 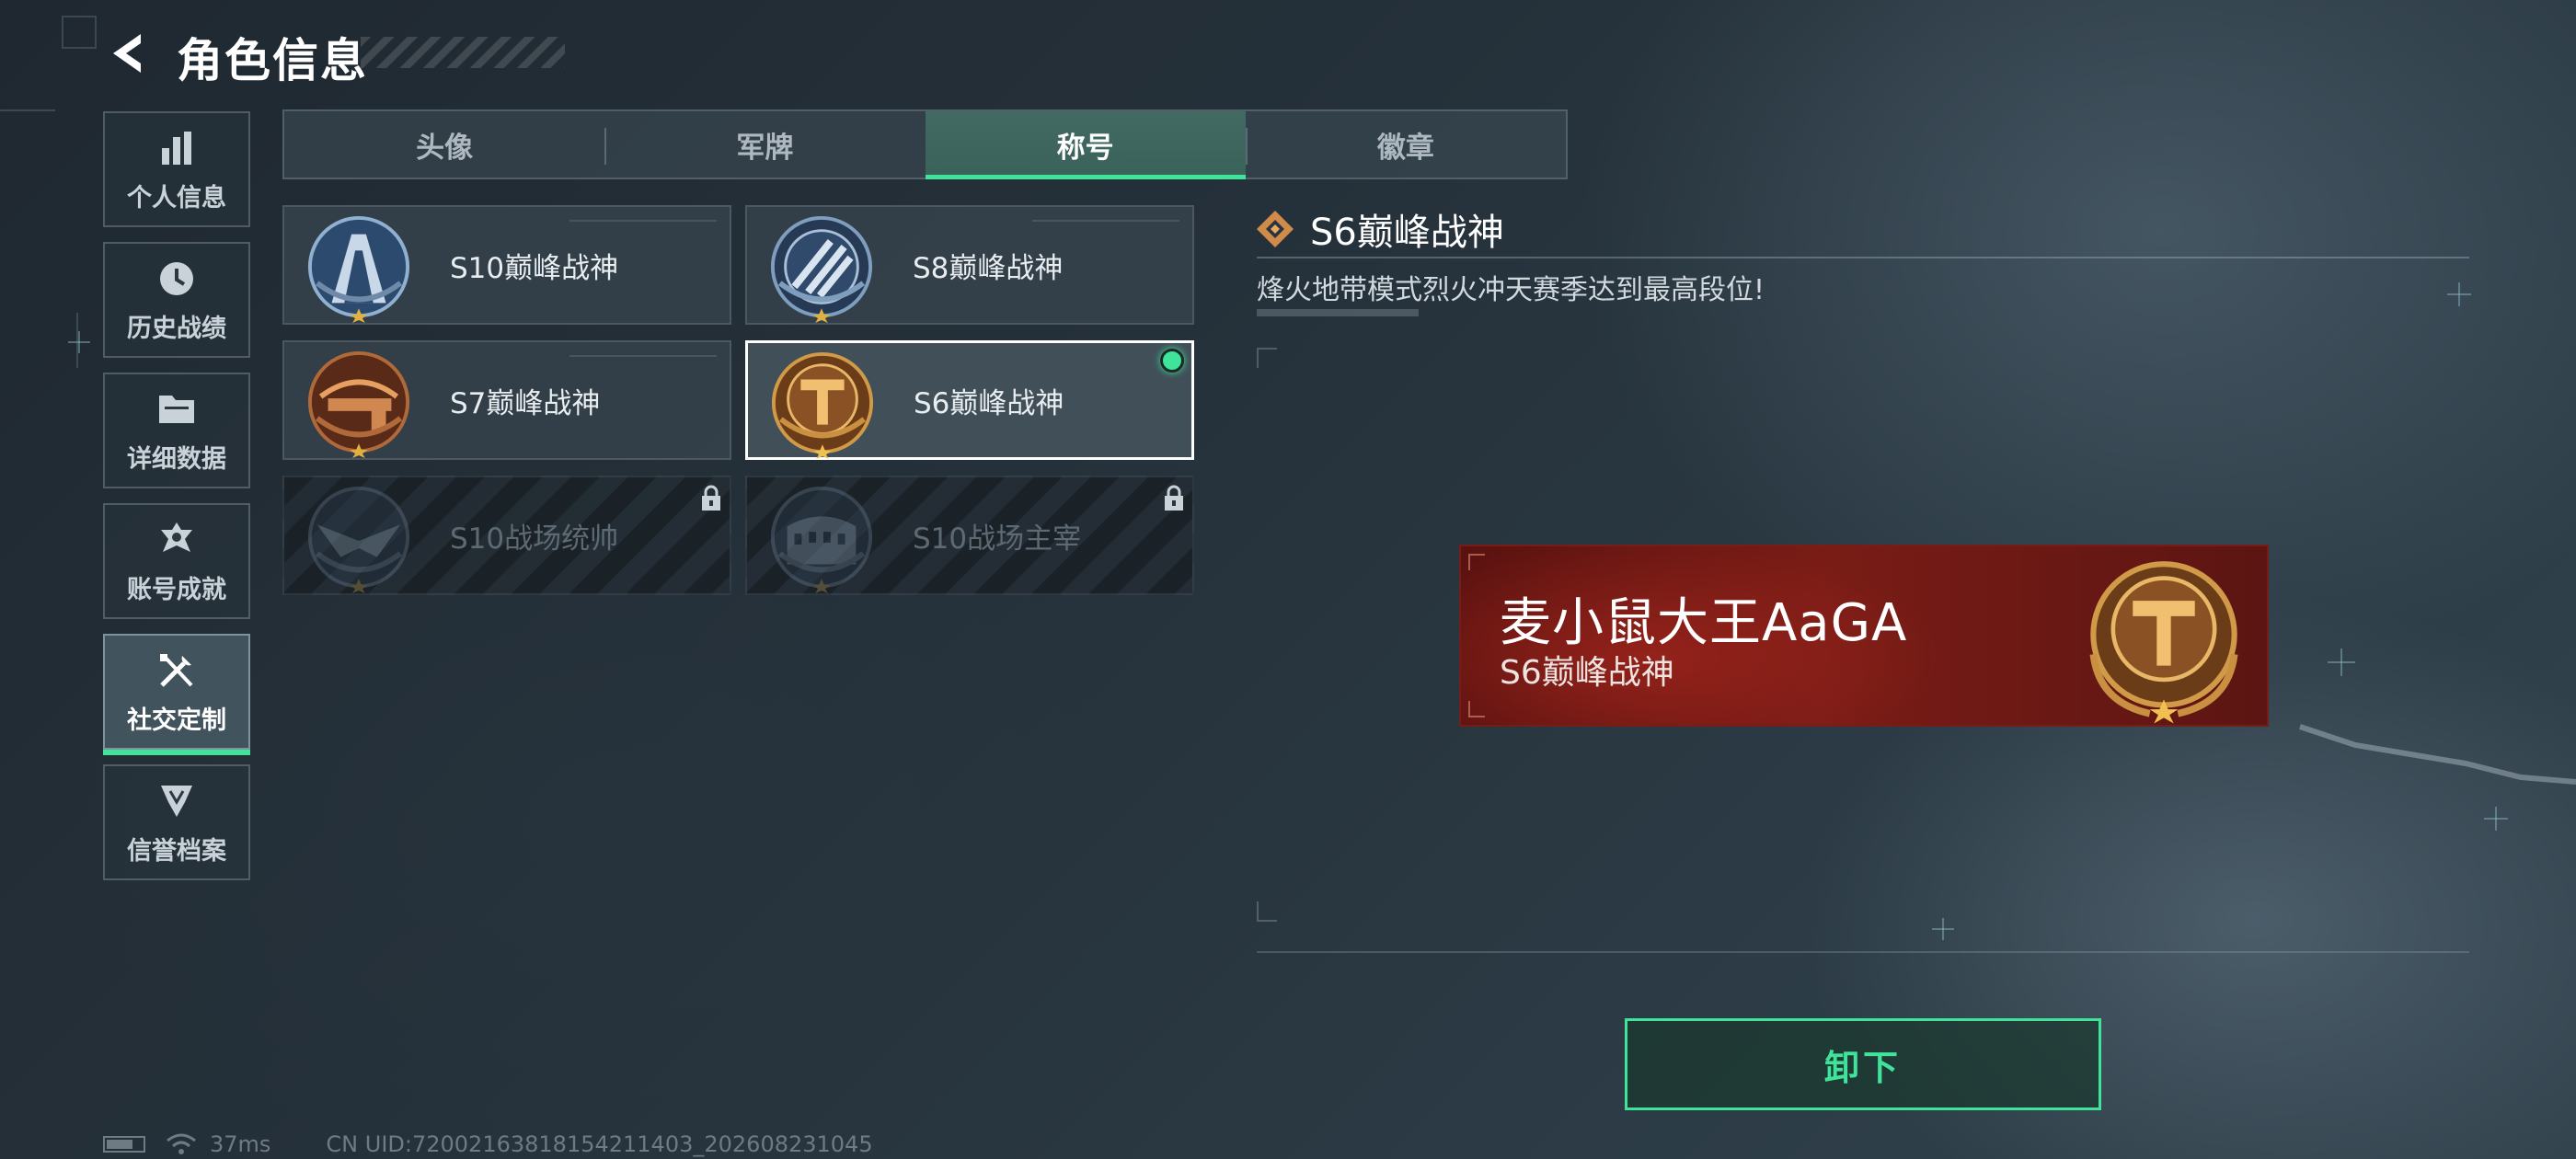 I want to click on title-card-s6-peak: S6巅峰战神, so click(x=970, y=400).